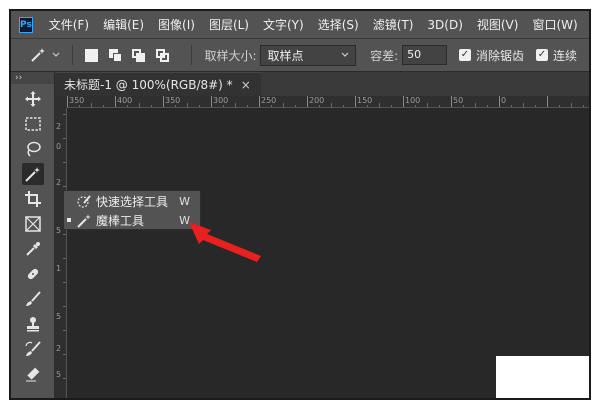 Image resolution: width=600 pixels, height=409 pixels. I want to click on flyout-item-quick-selection: 快速选择工具 W, so click(132, 201).